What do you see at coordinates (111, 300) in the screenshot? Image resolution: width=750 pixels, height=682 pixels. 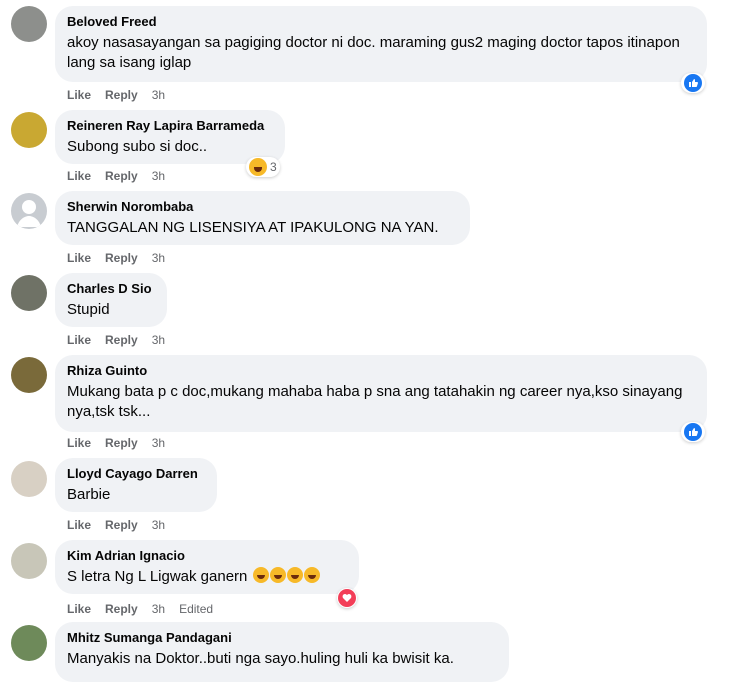 I see `comment-bubble: Charles D Sio Stupid` at bounding box center [111, 300].